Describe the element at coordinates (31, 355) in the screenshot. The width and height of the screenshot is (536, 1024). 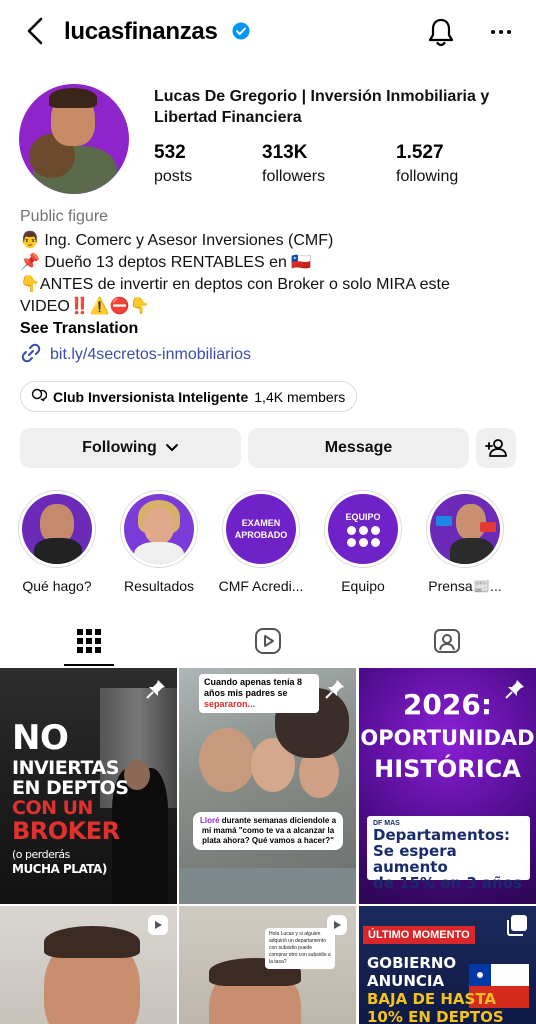
I see `link-icon` at that location.